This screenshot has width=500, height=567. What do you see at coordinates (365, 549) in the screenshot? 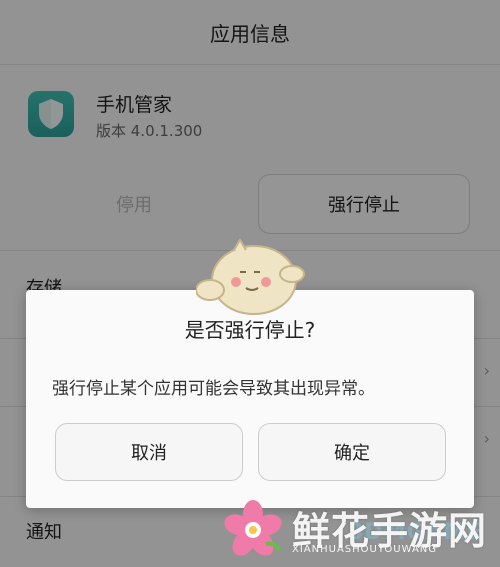
I see `watermark-subtitle: XIANHUASHOUYOUWANG` at bounding box center [365, 549].